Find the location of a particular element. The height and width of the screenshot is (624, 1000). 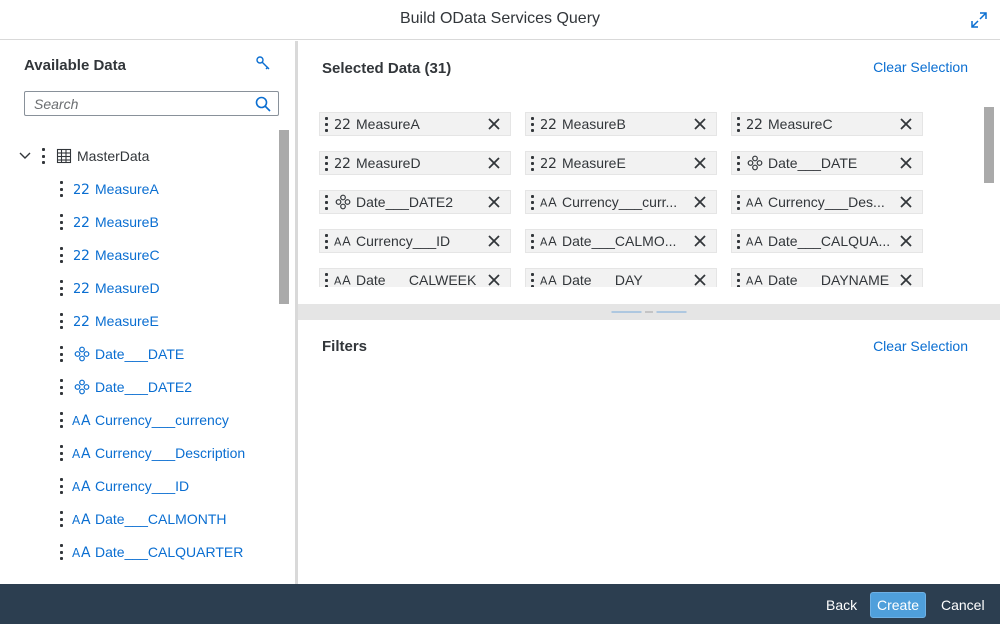

fullscreen-icon is located at coordinates (979, 20).